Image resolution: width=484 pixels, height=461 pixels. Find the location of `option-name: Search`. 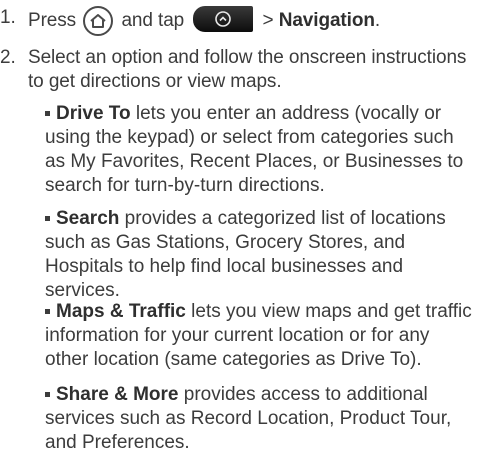

option-name: Search is located at coordinates (88, 218).